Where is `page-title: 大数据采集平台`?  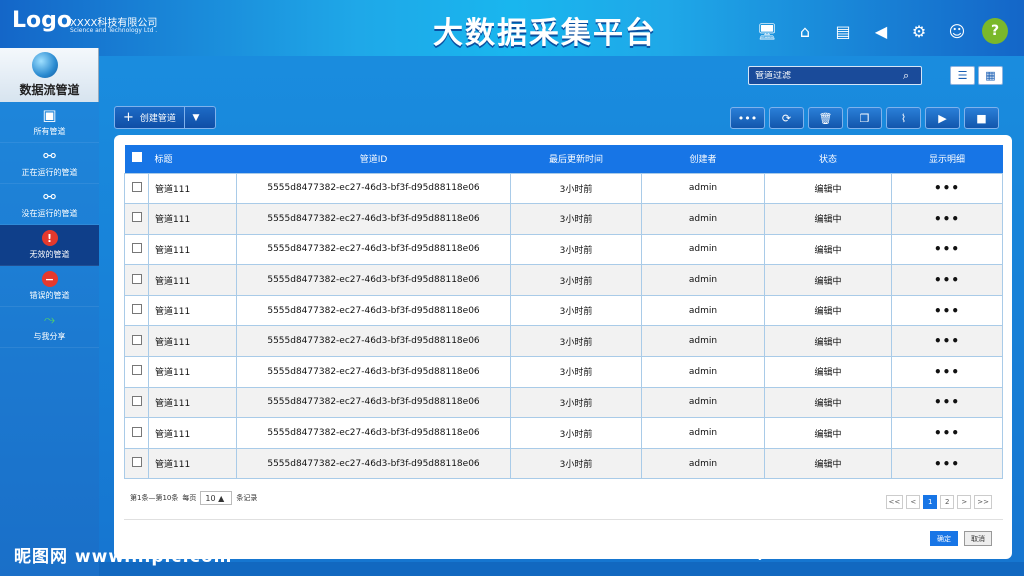
page-title: 大数据采集平台 is located at coordinates (545, 33).